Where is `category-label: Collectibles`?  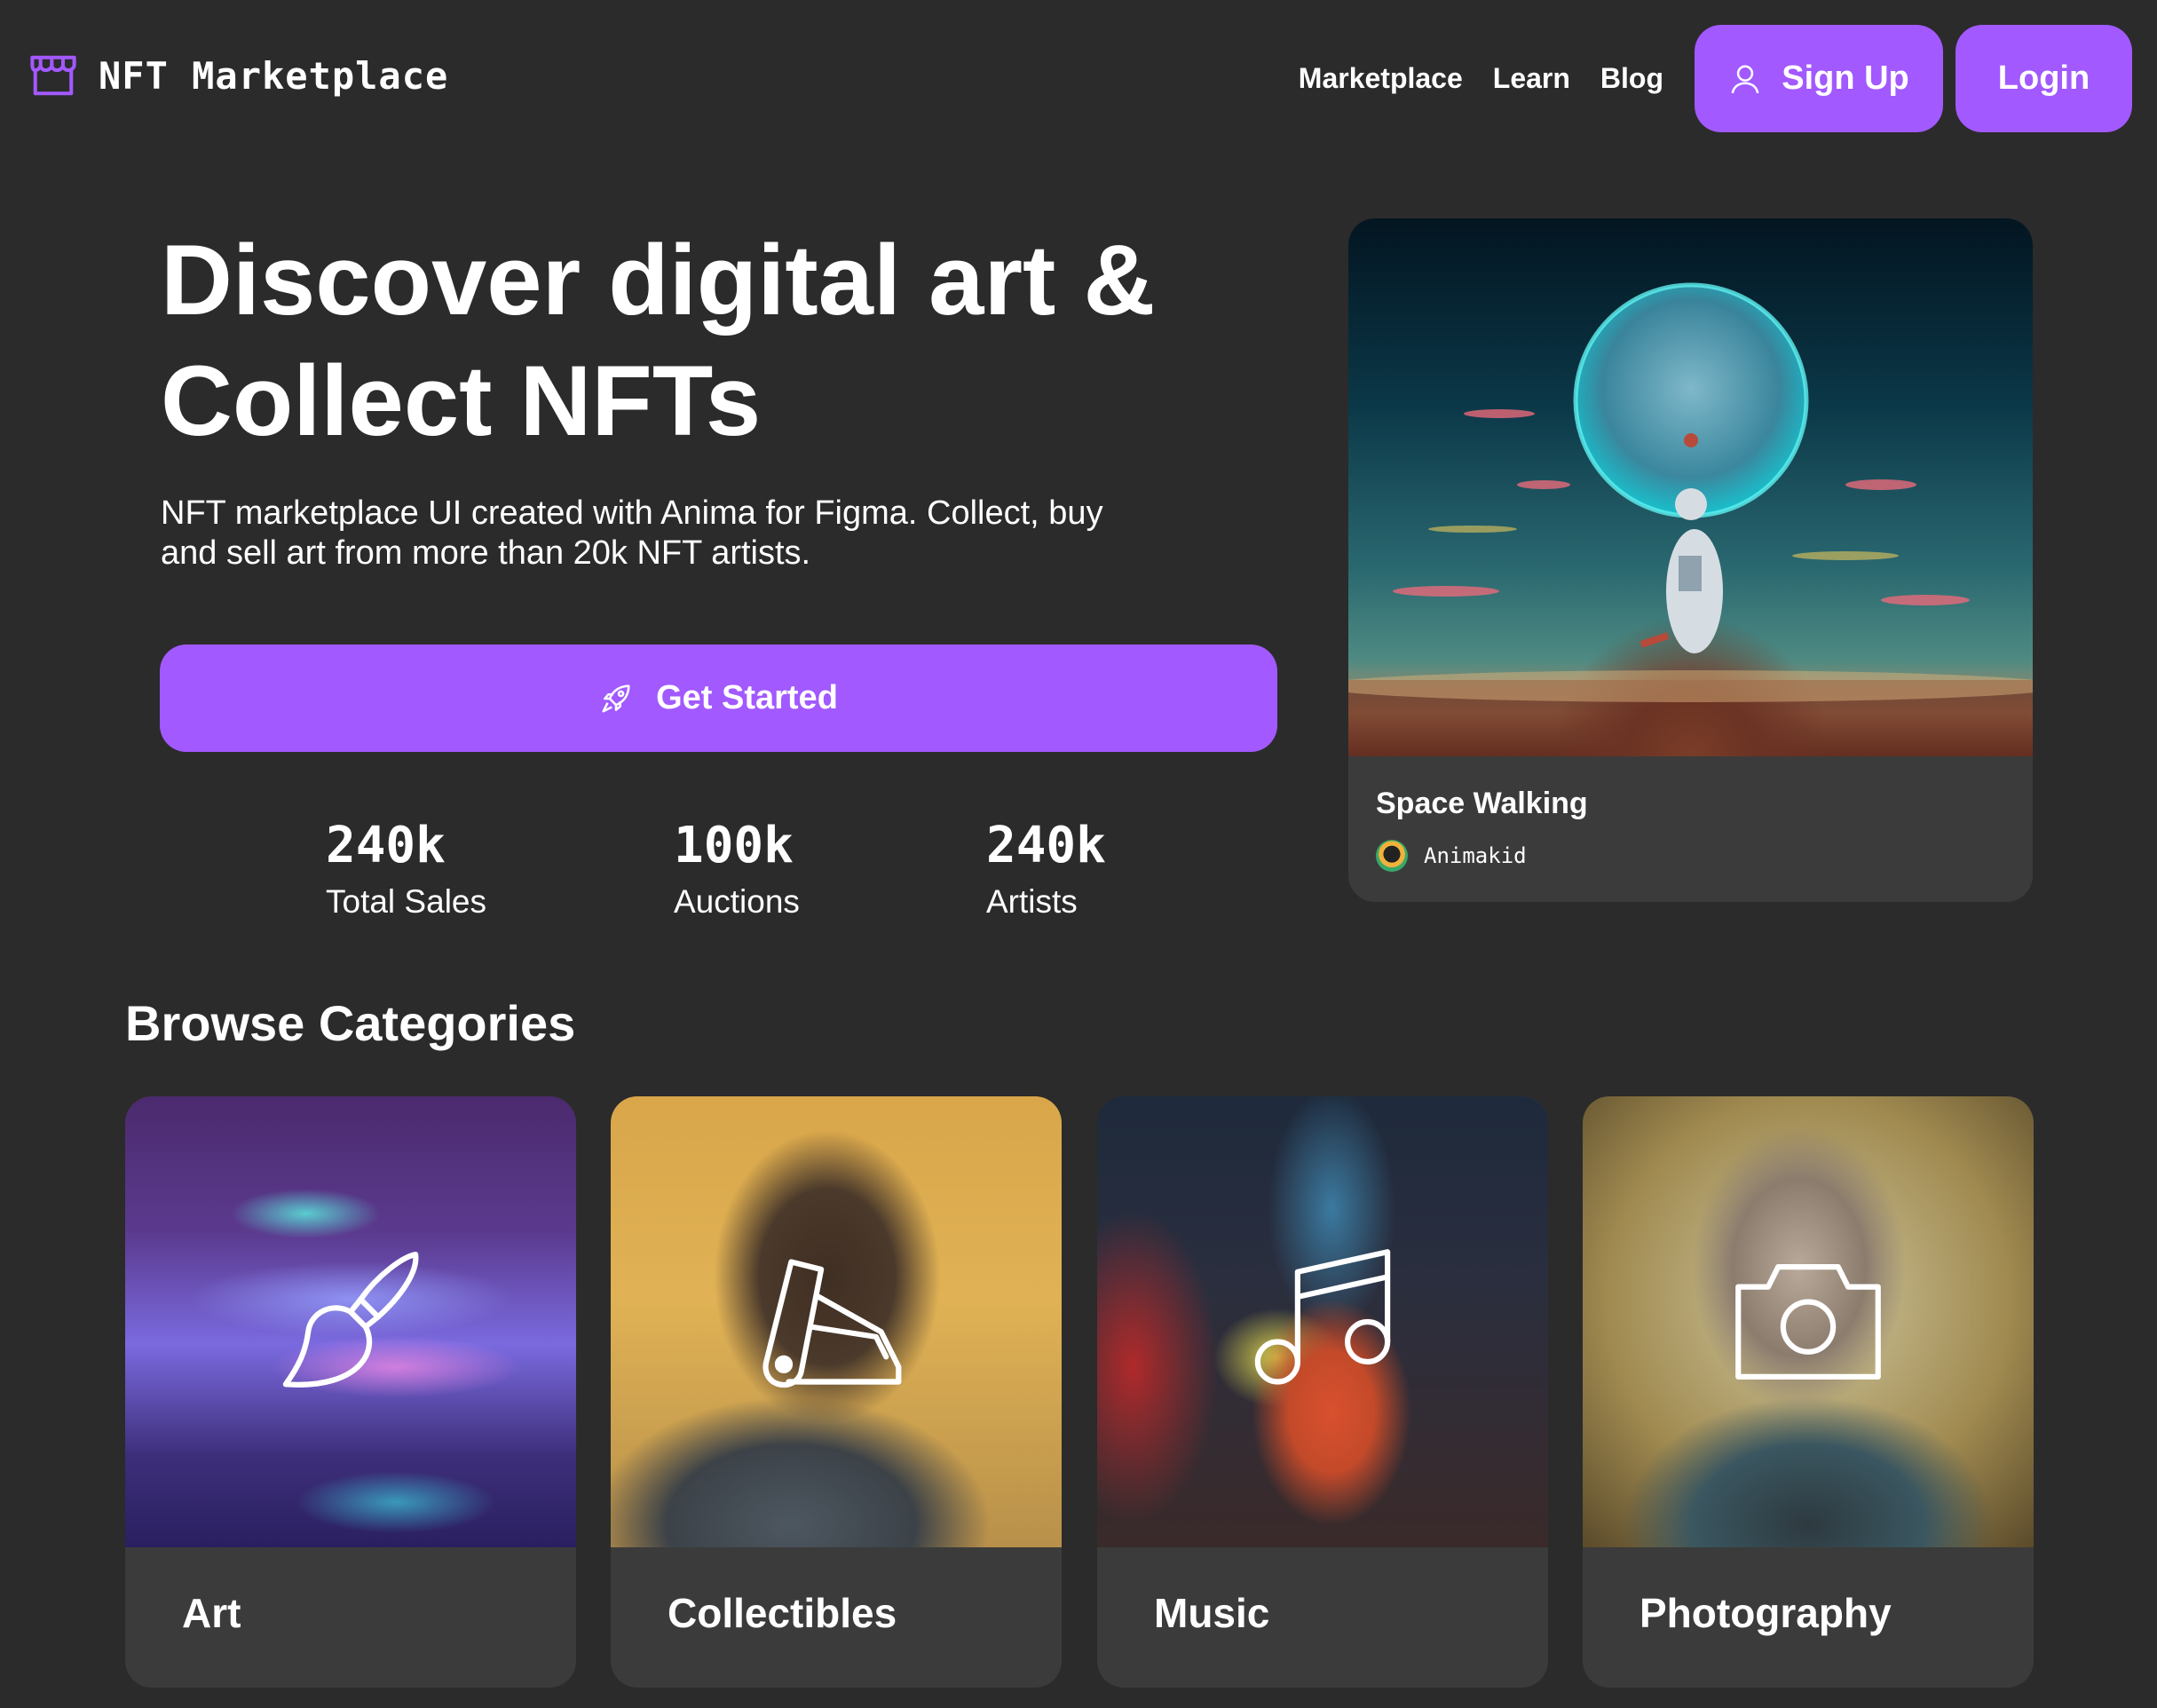
category-label: Collectibles is located at coordinates (782, 1613).